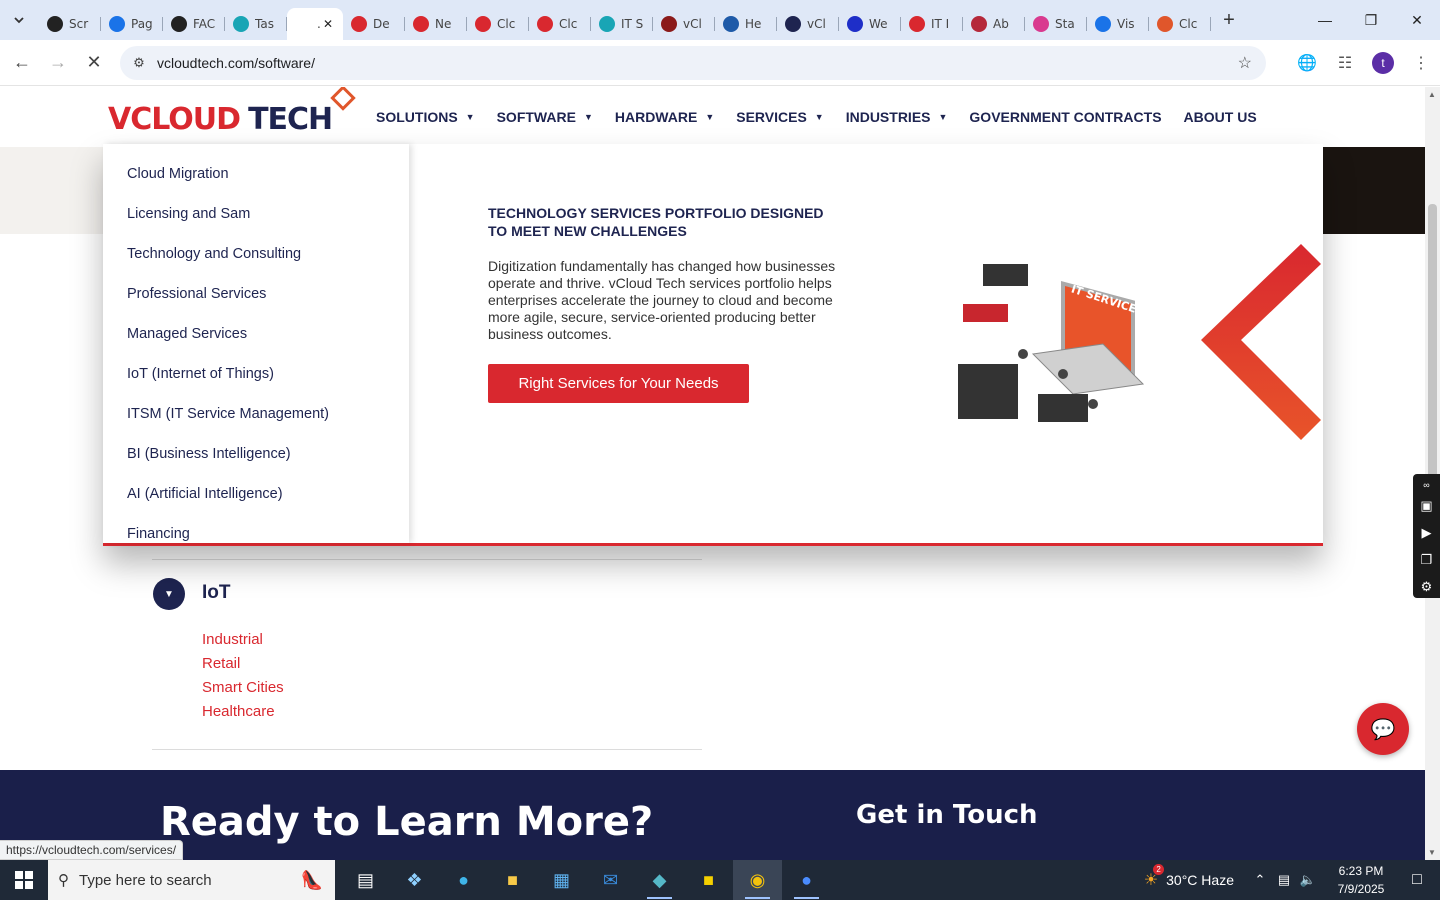 This screenshot has width=1440, height=900. What do you see at coordinates (1432, 349) in the screenshot?
I see `scrollbar-thumb` at bounding box center [1432, 349].